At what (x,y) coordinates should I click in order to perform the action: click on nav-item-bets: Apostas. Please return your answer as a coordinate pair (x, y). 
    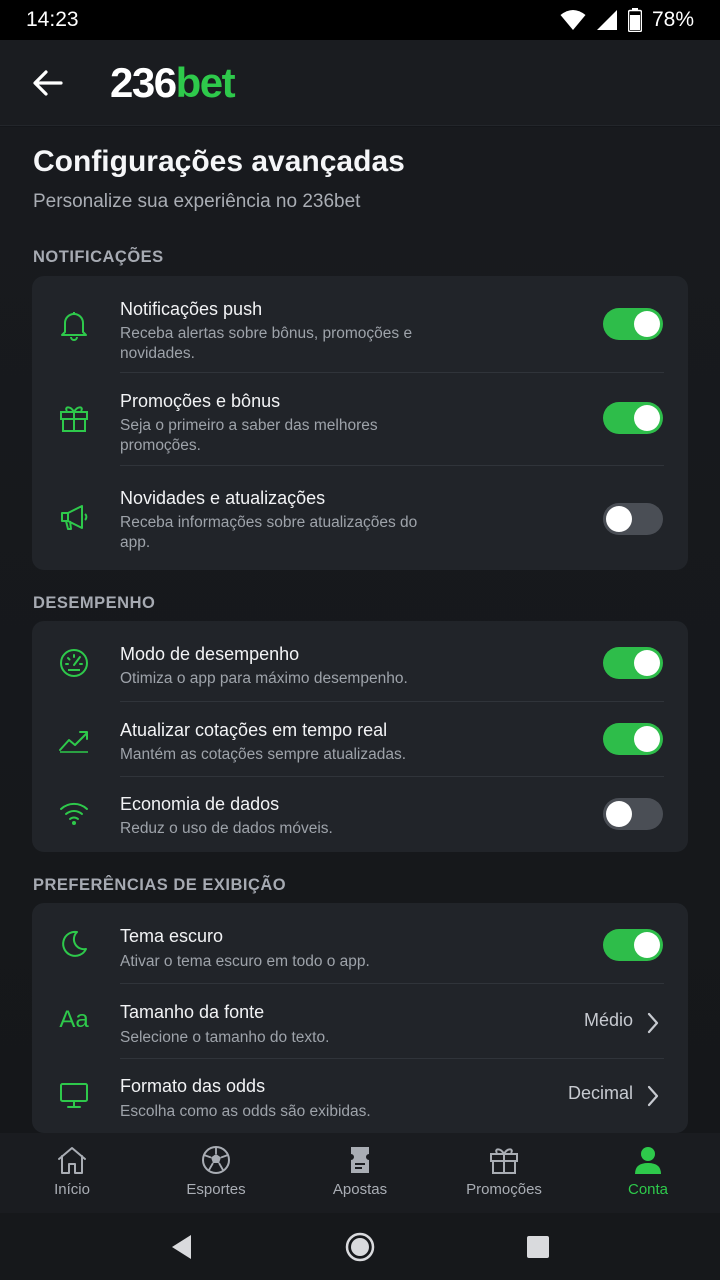
    Looking at the image, I should click on (360, 1173).